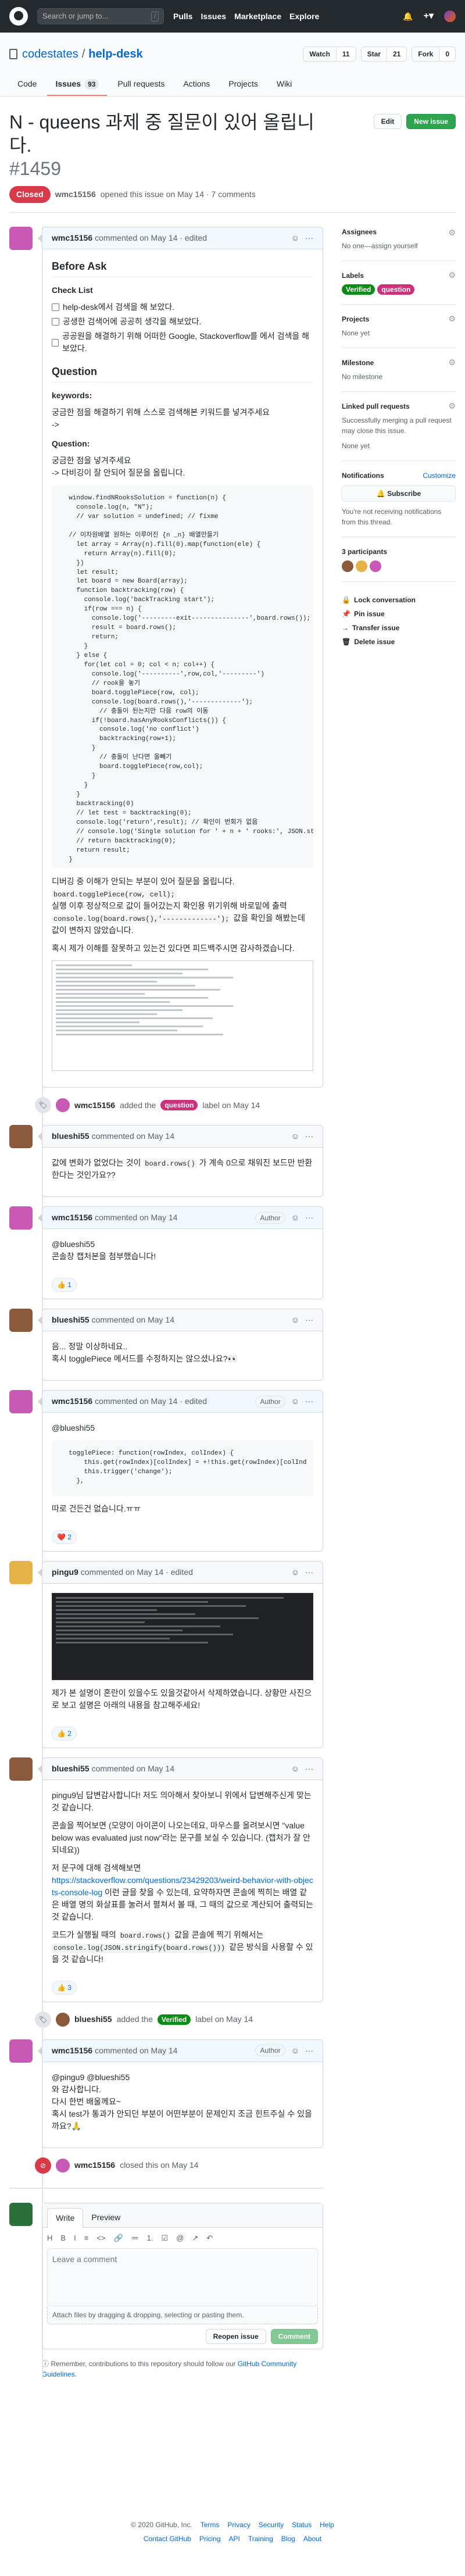 The image size is (465, 2576). Describe the element at coordinates (183, 1015) in the screenshot. I see `console-screenshot-image` at that location.